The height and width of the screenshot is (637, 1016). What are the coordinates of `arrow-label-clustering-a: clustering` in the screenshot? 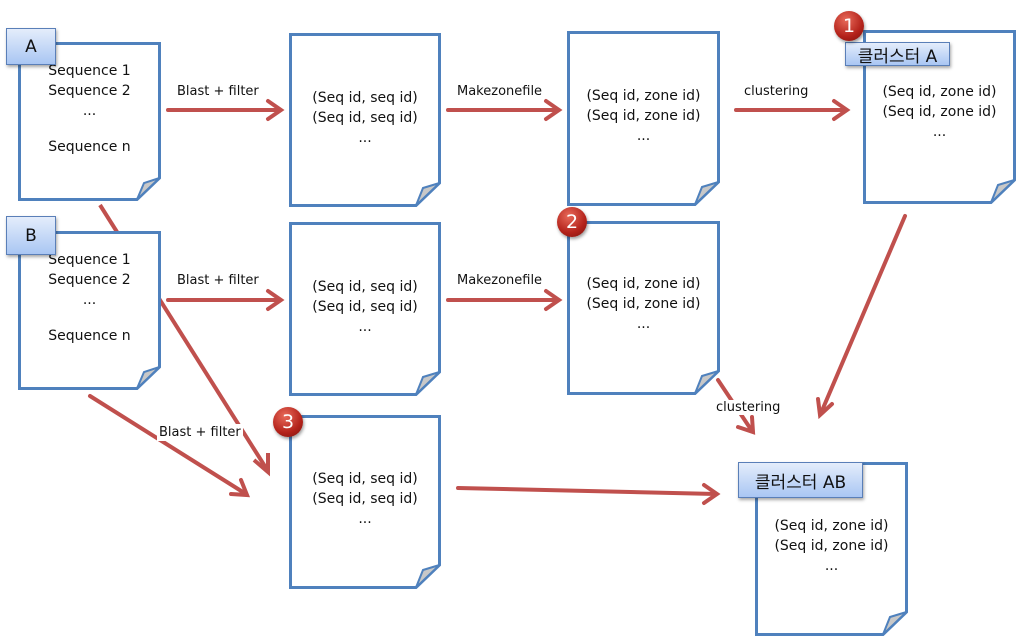 It's located at (776, 91).